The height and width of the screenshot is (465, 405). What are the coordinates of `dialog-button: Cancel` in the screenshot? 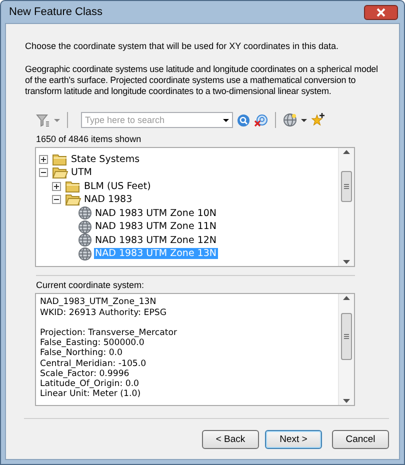 It's located at (360, 439).